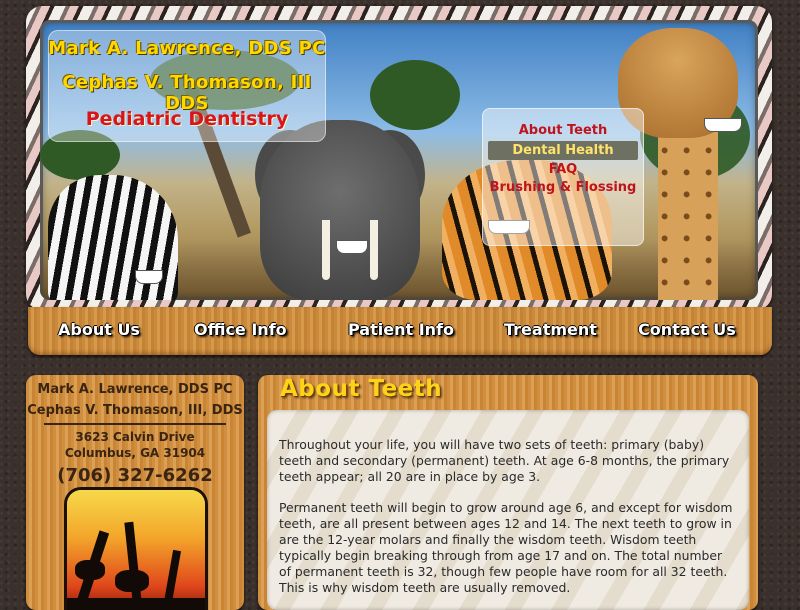 Image resolution: width=800 pixels, height=610 pixels. I want to click on tree-canopy, so click(415, 95).